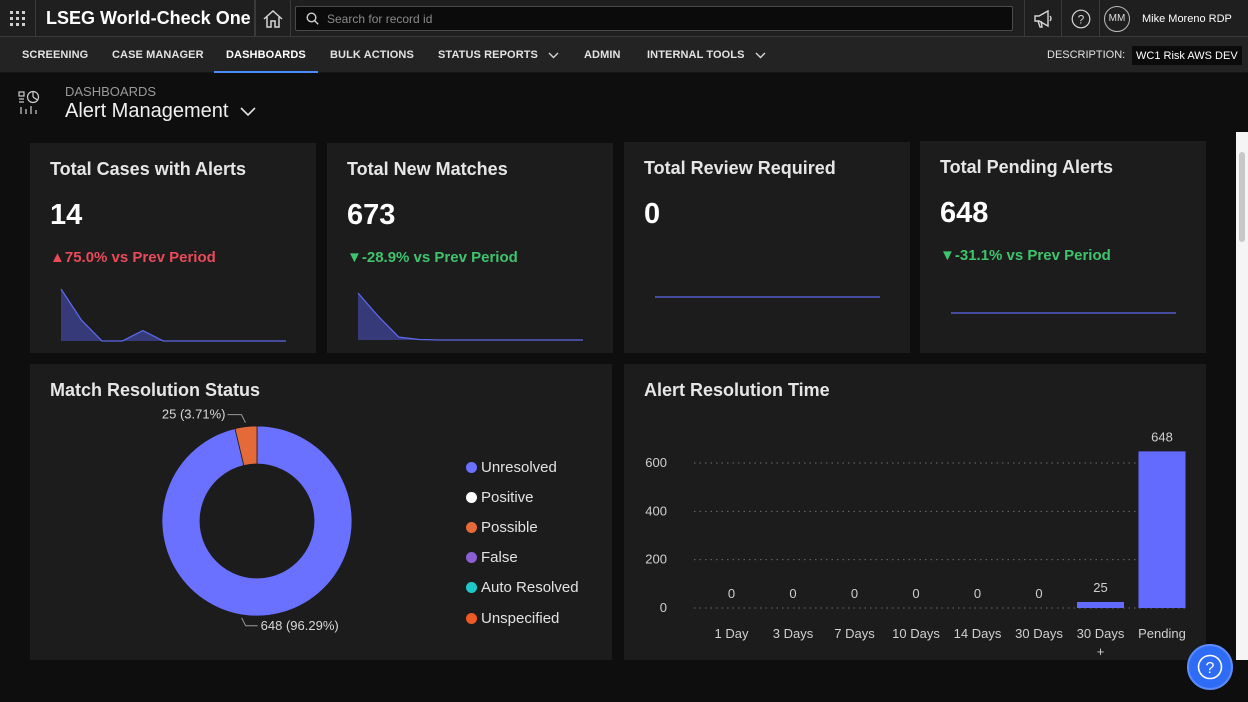 The height and width of the screenshot is (702, 1248). I want to click on legend-label: Unresolved, so click(519, 467).